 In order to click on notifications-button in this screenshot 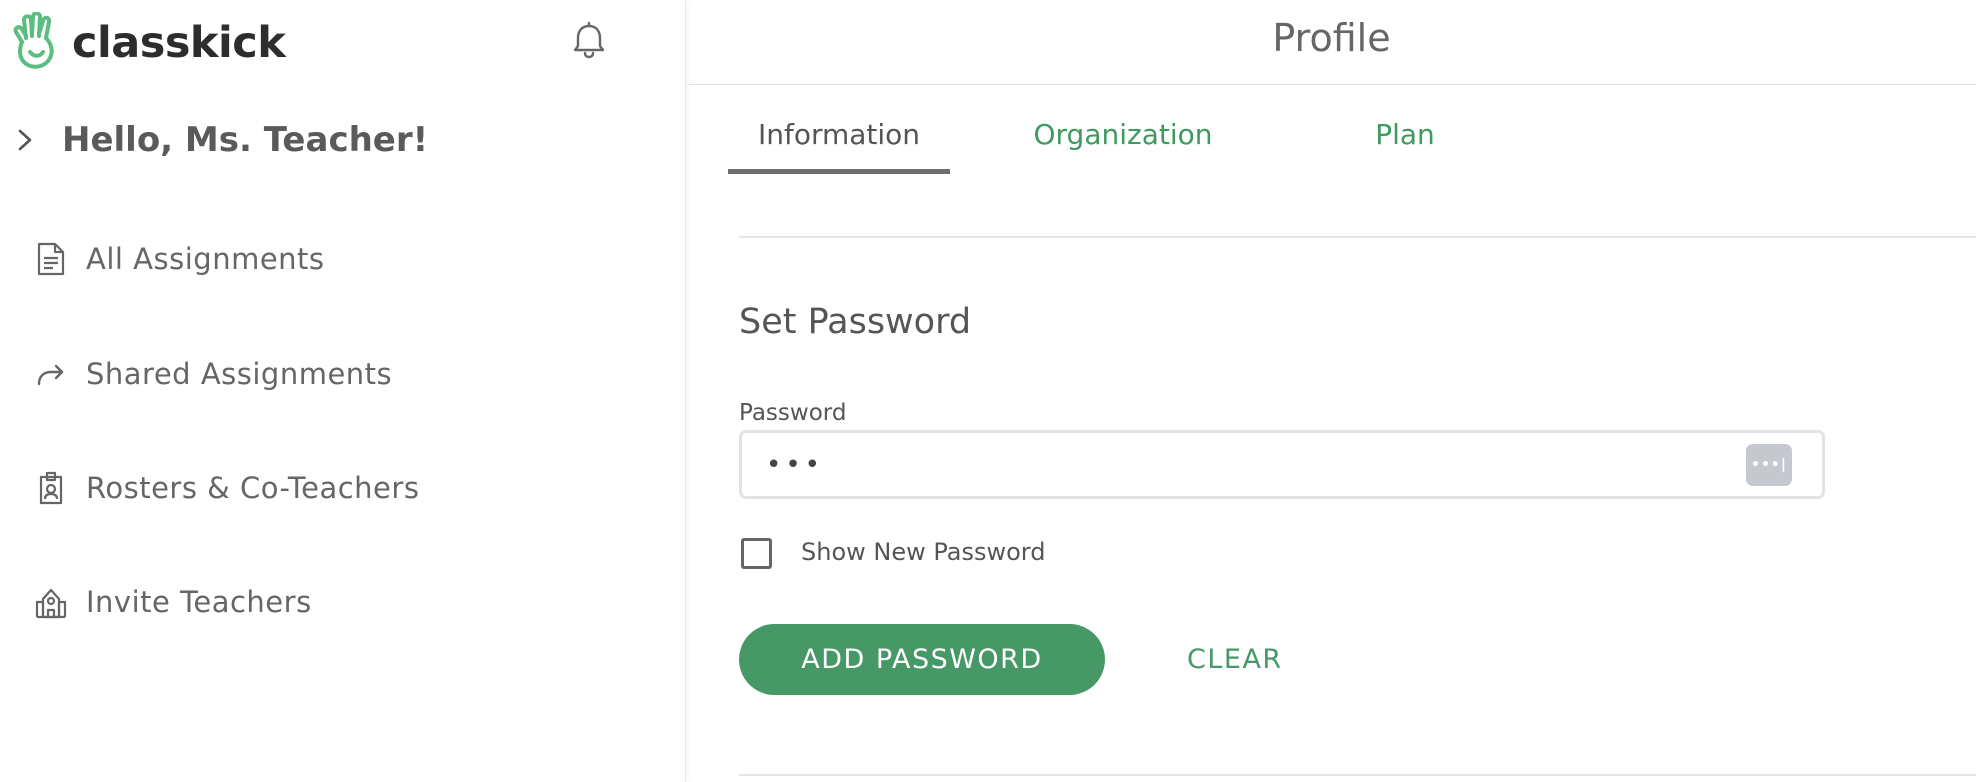, I will do `click(589, 41)`.